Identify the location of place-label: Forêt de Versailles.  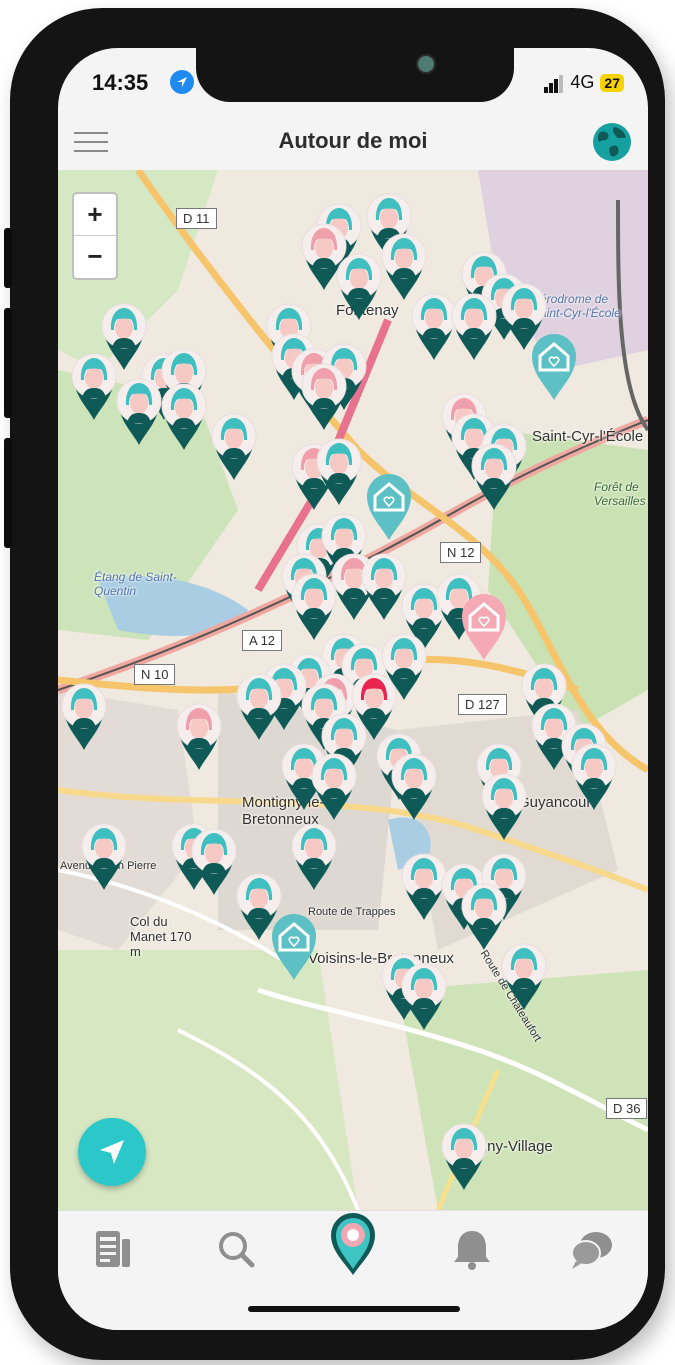
(620, 494).